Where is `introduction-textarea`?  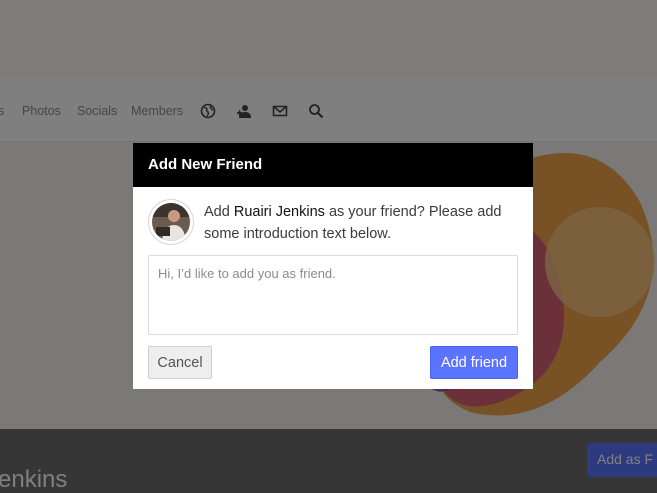
introduction-textarea is located at coordinates (333, 295).